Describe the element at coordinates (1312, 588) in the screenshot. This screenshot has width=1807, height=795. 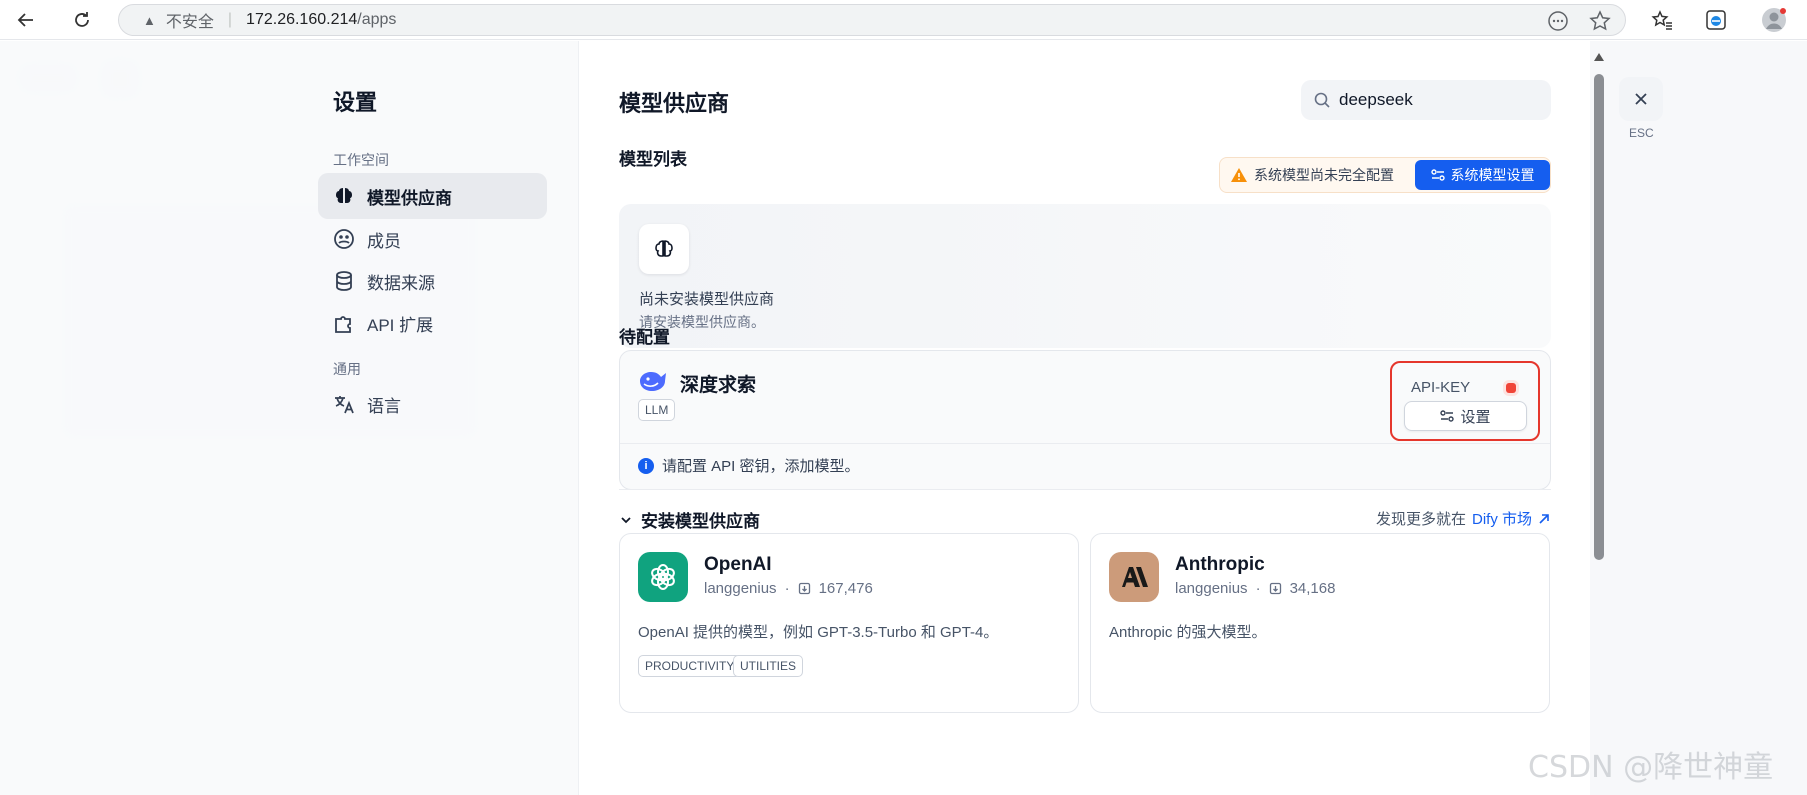
I see `plugin-install-count: 34,168` at that location.